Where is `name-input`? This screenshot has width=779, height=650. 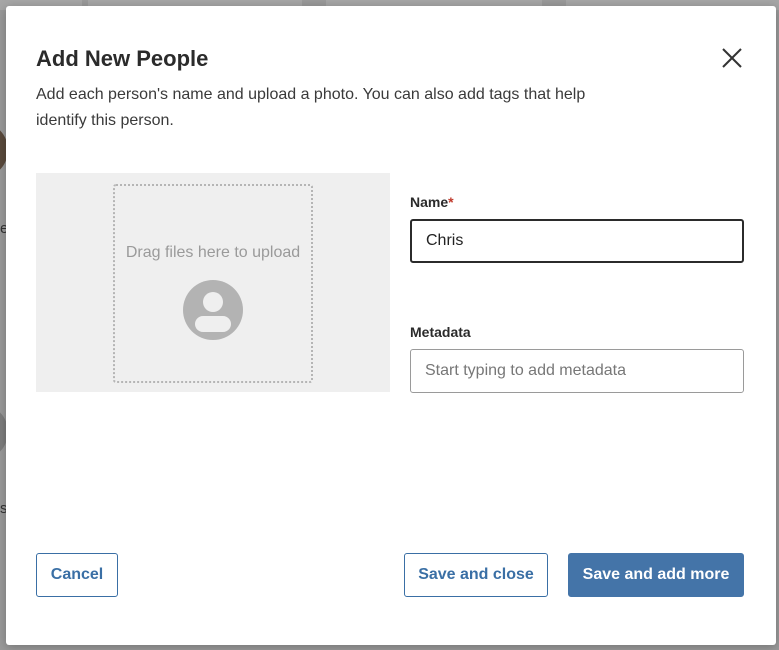 name-input is located at coordinates (577, 241).